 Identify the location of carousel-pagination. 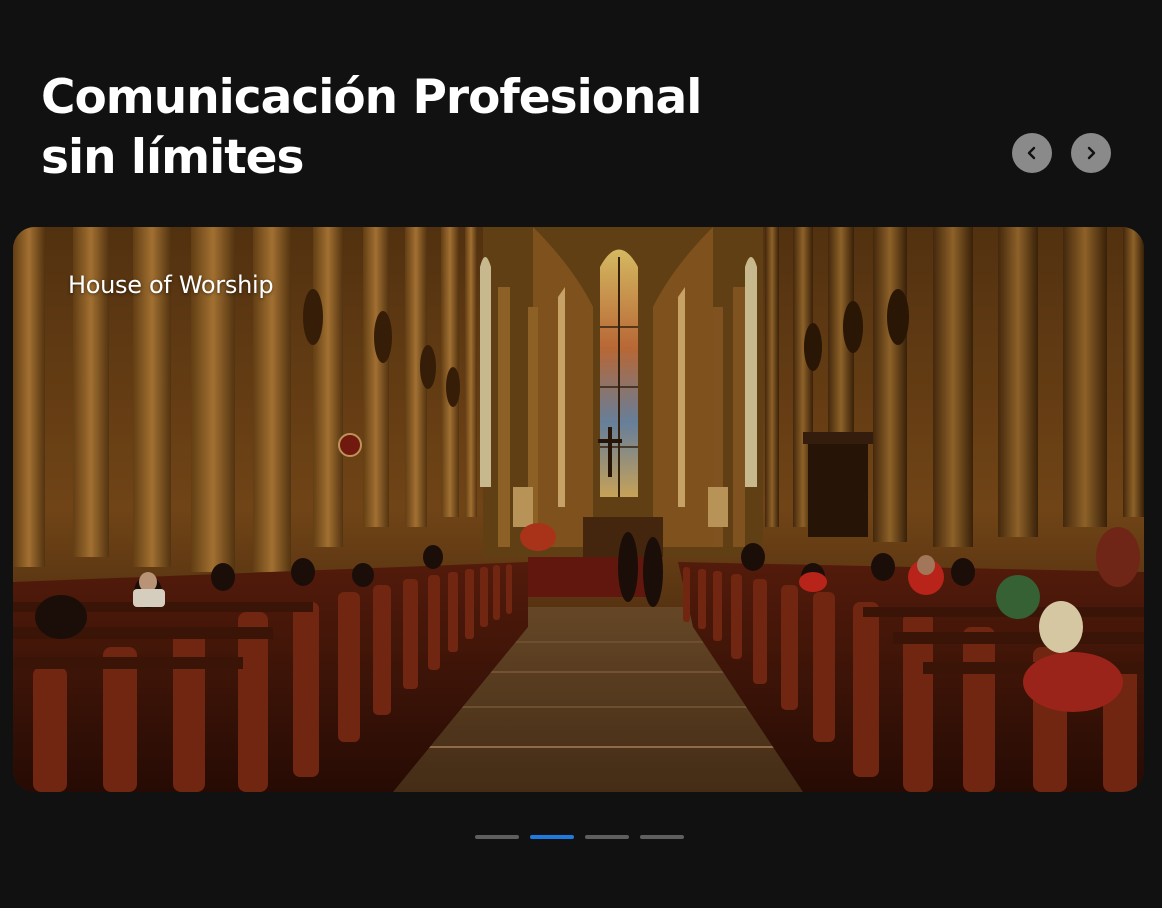
(579, 837).